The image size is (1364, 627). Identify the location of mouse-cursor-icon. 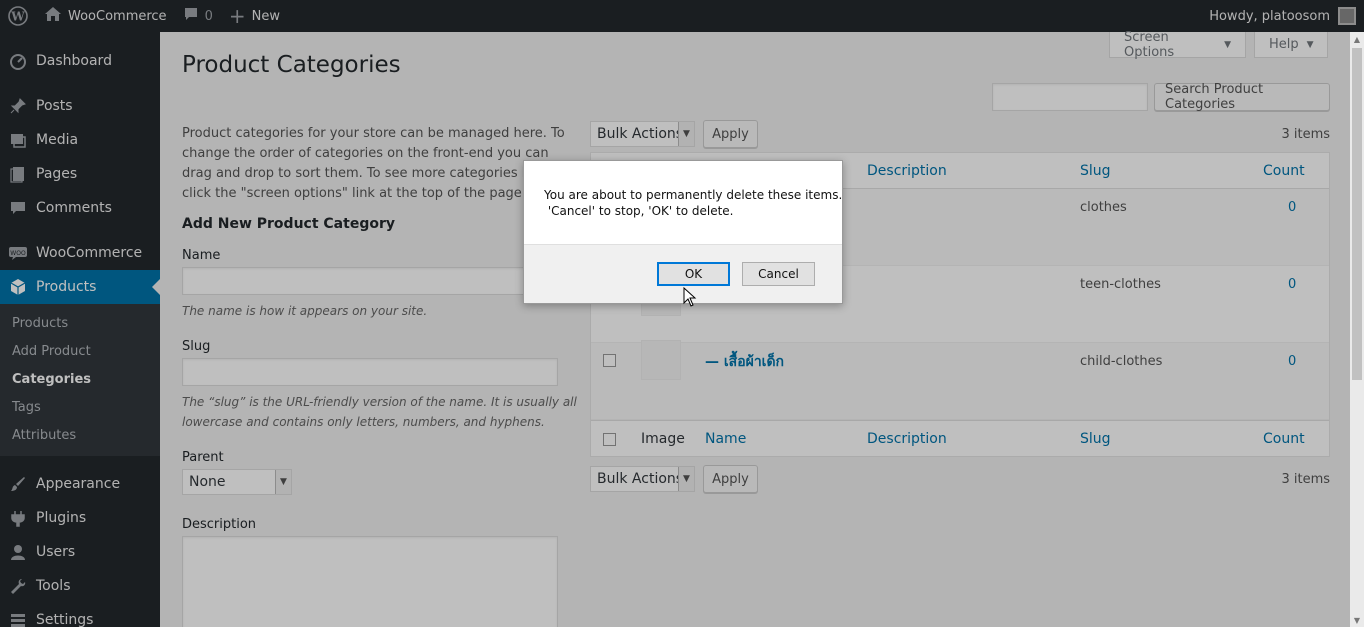
(690, 298).